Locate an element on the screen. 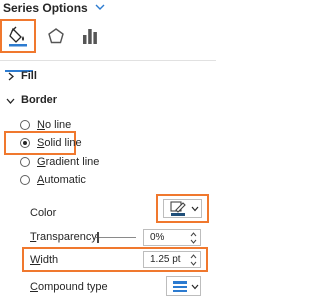 This screenshot has width=320, height=300. width-input: 1.25 pt is located at coordinates (172, 259).